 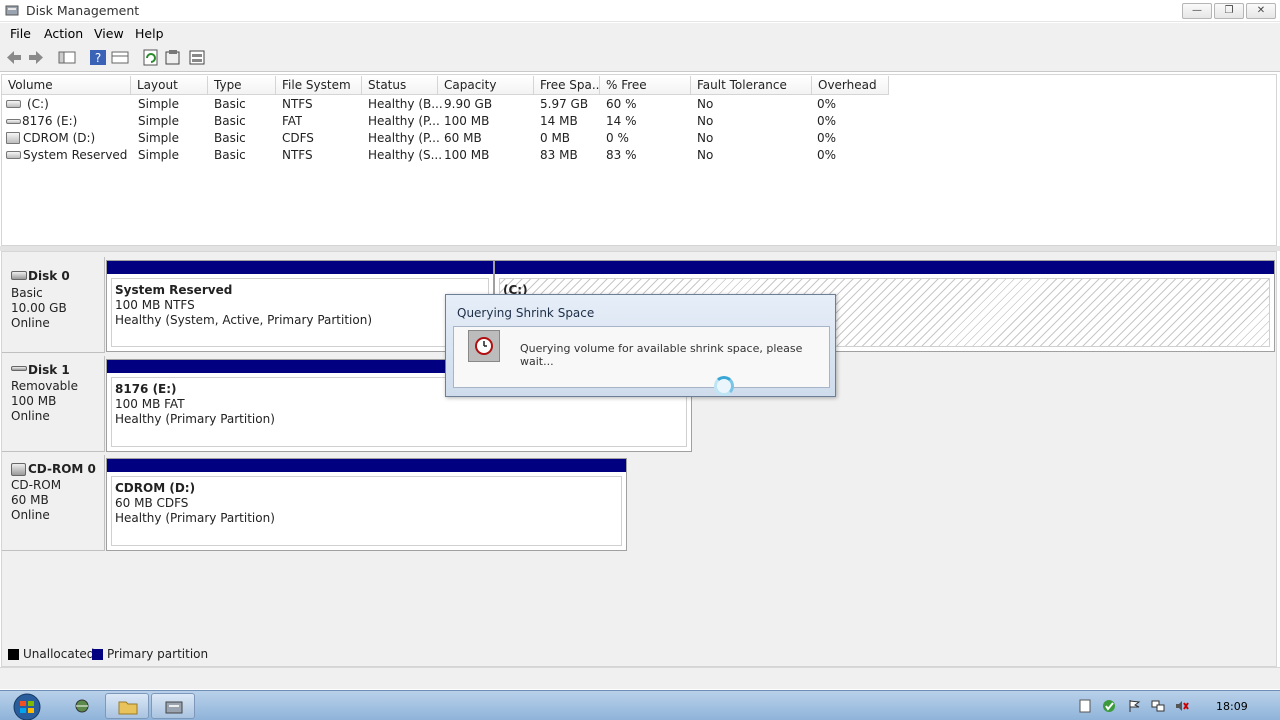 What do you see at coordinates (1085, 706) in the screenshot?
I see `tray-document-icon` at bounding box center [1085, 706].